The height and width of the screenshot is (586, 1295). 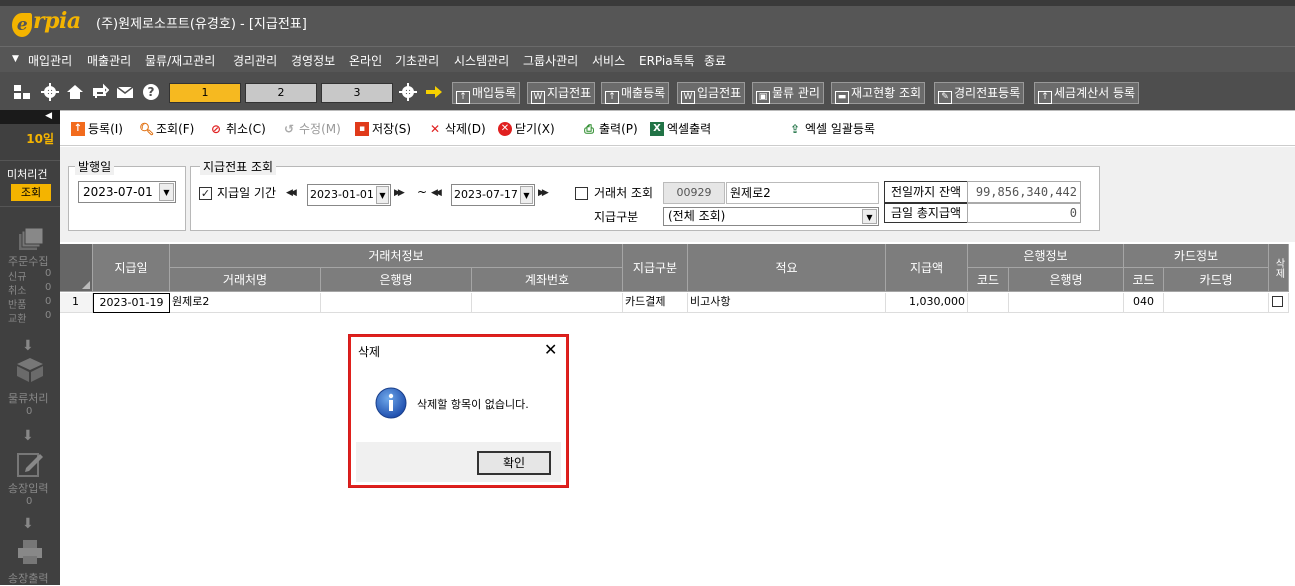 What do you see at coordinates (100, 92) in the screenshot?
I see `refresh-icon` at bounding box center [100, 92].